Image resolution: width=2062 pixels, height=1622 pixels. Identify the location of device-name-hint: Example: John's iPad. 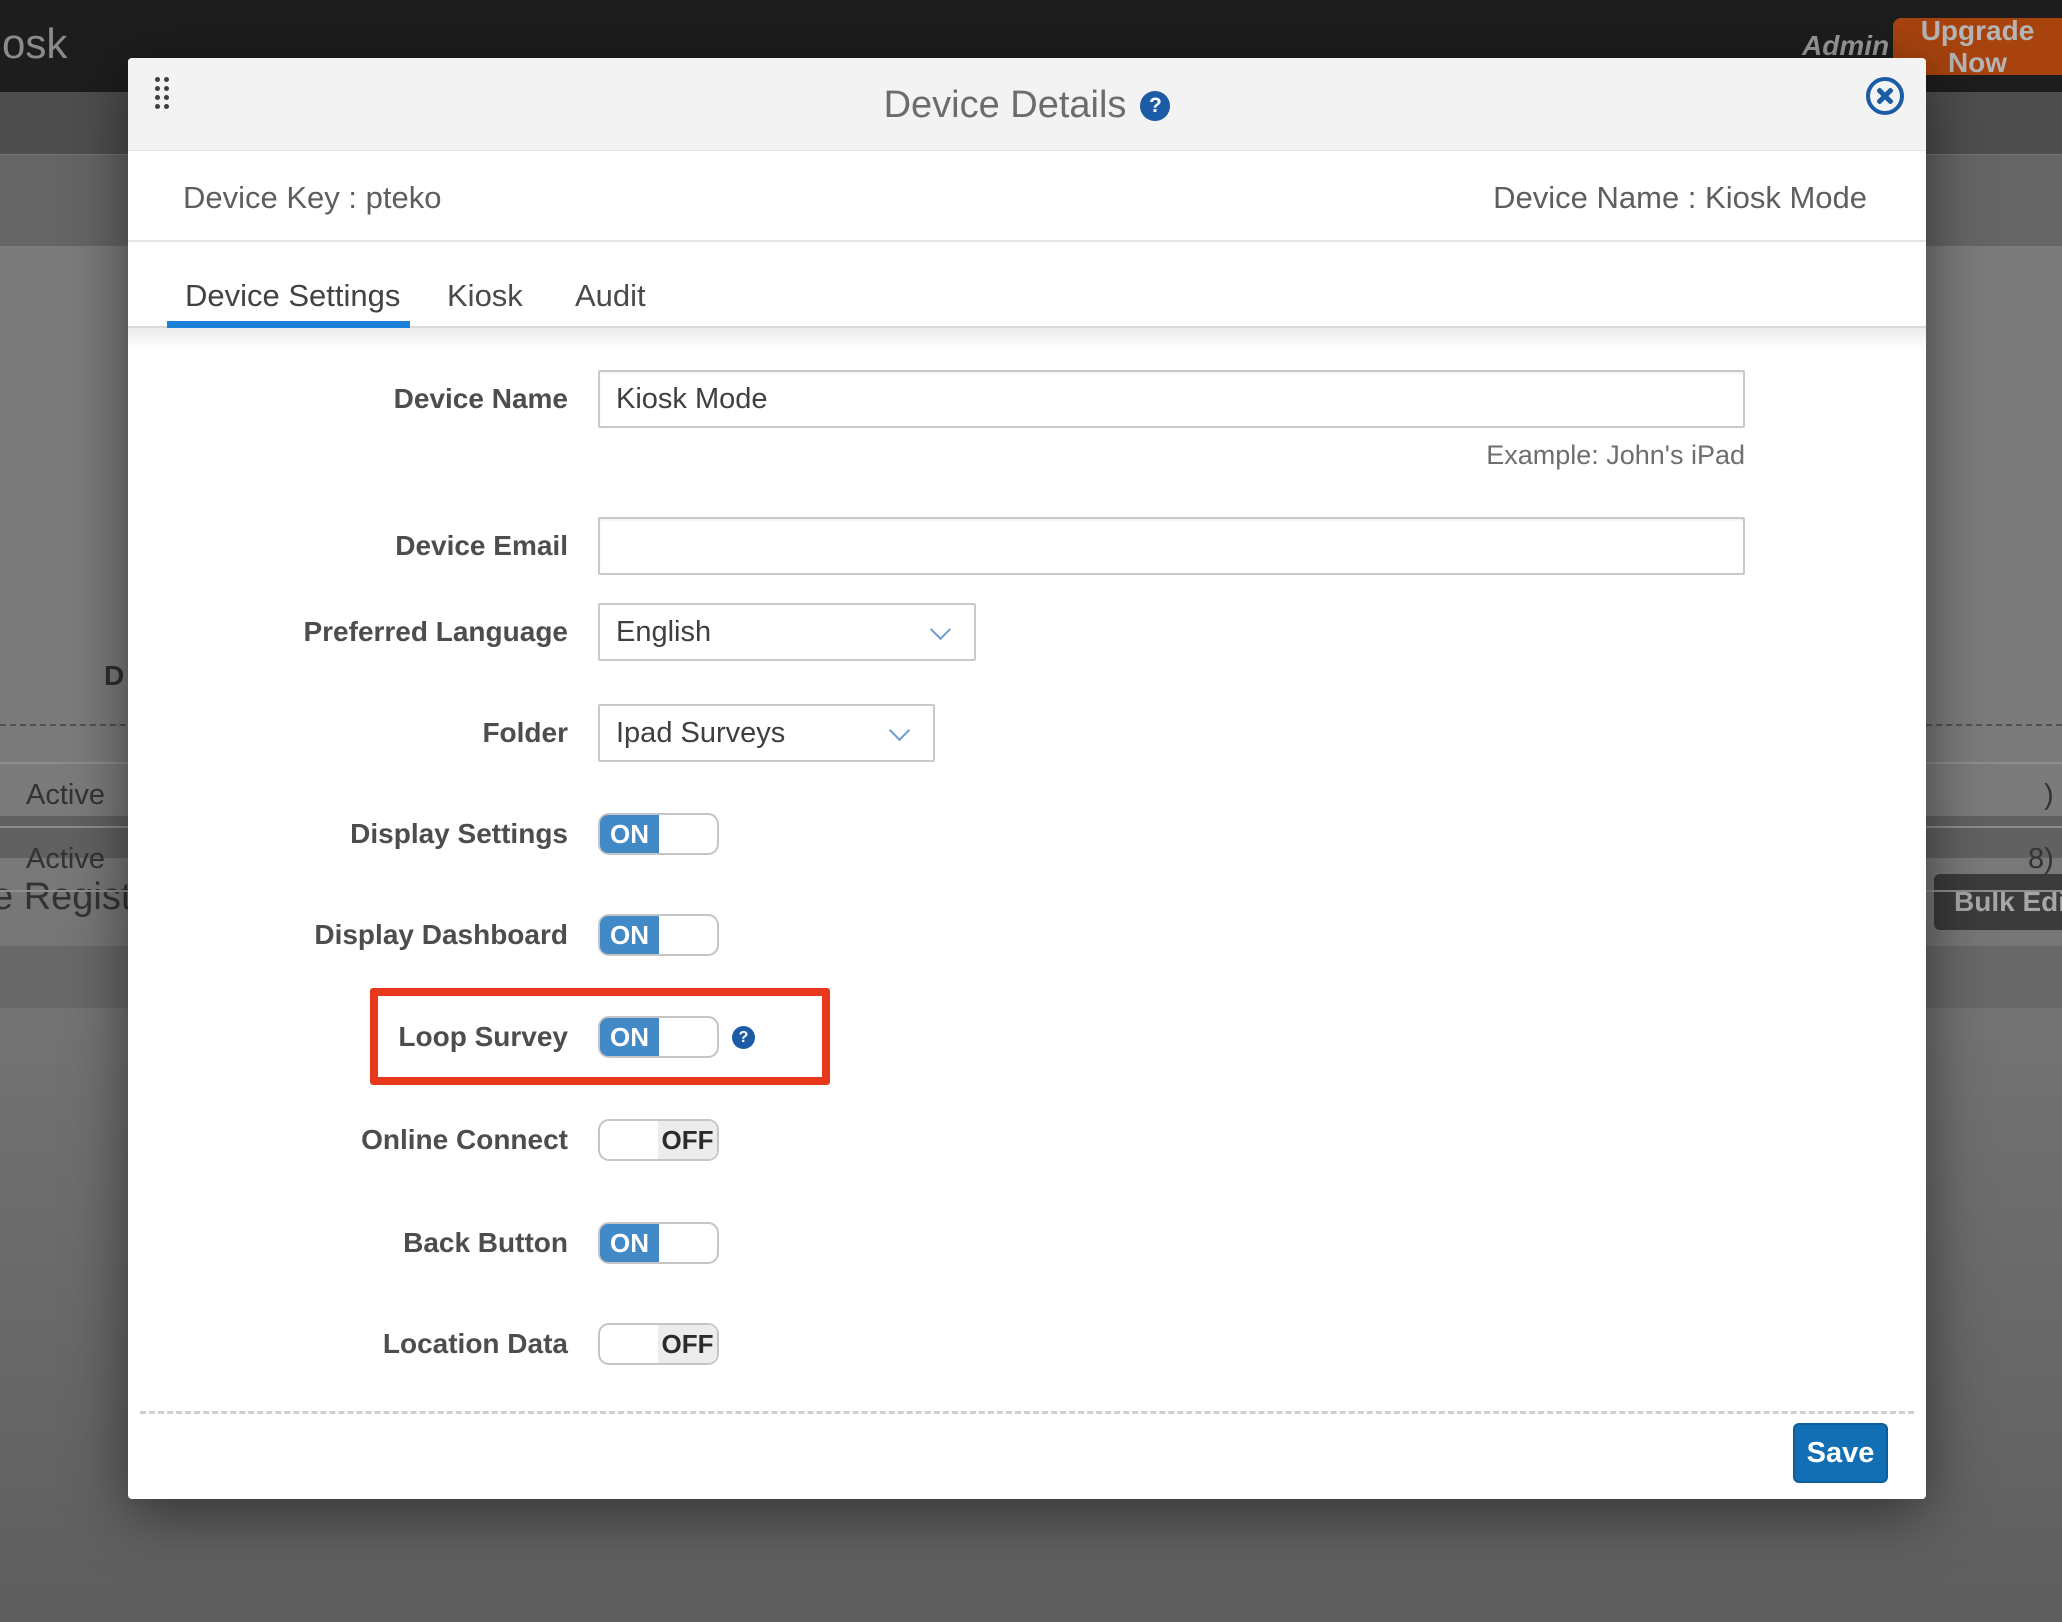
(1615, 455).